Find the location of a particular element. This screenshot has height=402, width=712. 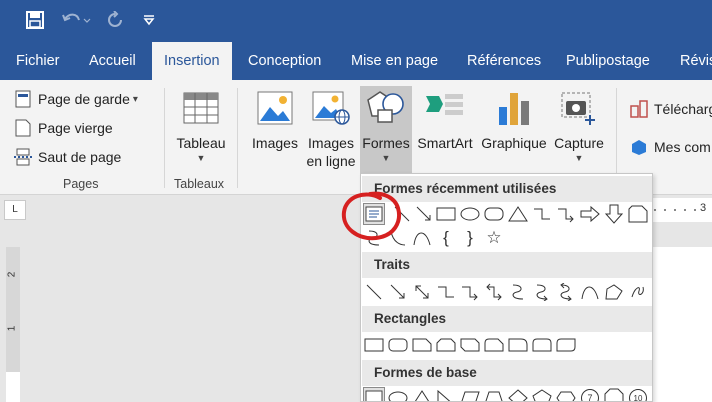

images-button: Images is located at coordinates (275, 128).